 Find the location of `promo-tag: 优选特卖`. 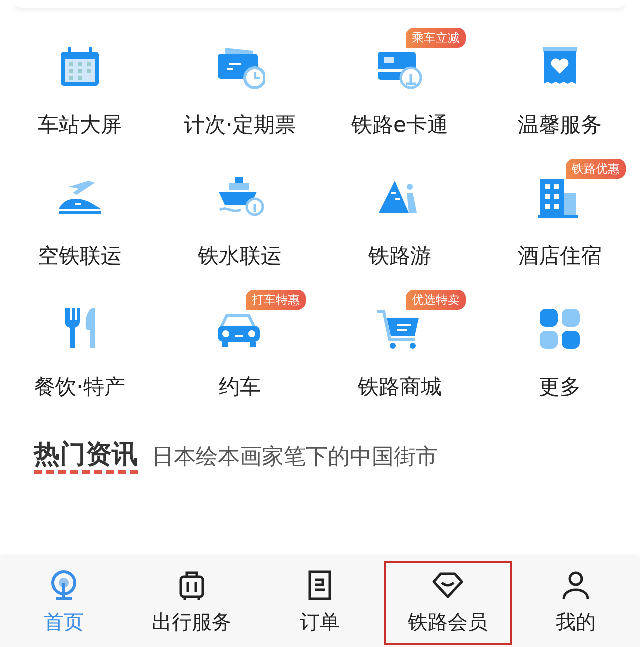

promo-tag: 优选特卖 is located at coordinates (436, 300).